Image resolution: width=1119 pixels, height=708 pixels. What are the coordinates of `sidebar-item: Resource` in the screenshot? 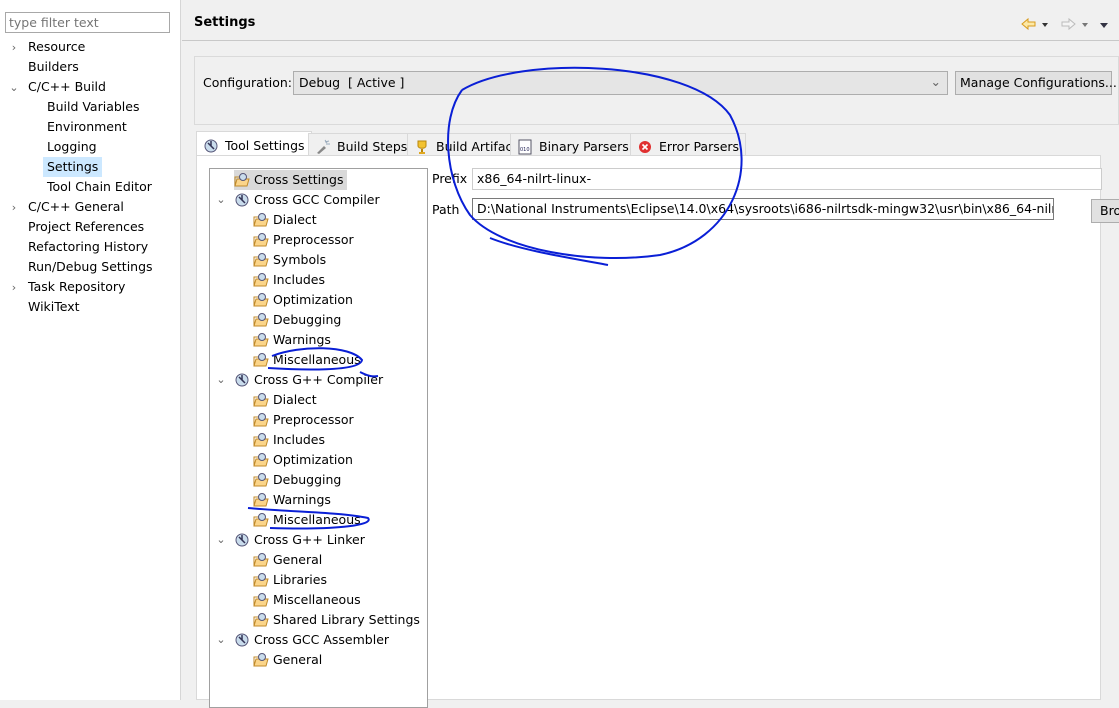 It's located at (56, 47).